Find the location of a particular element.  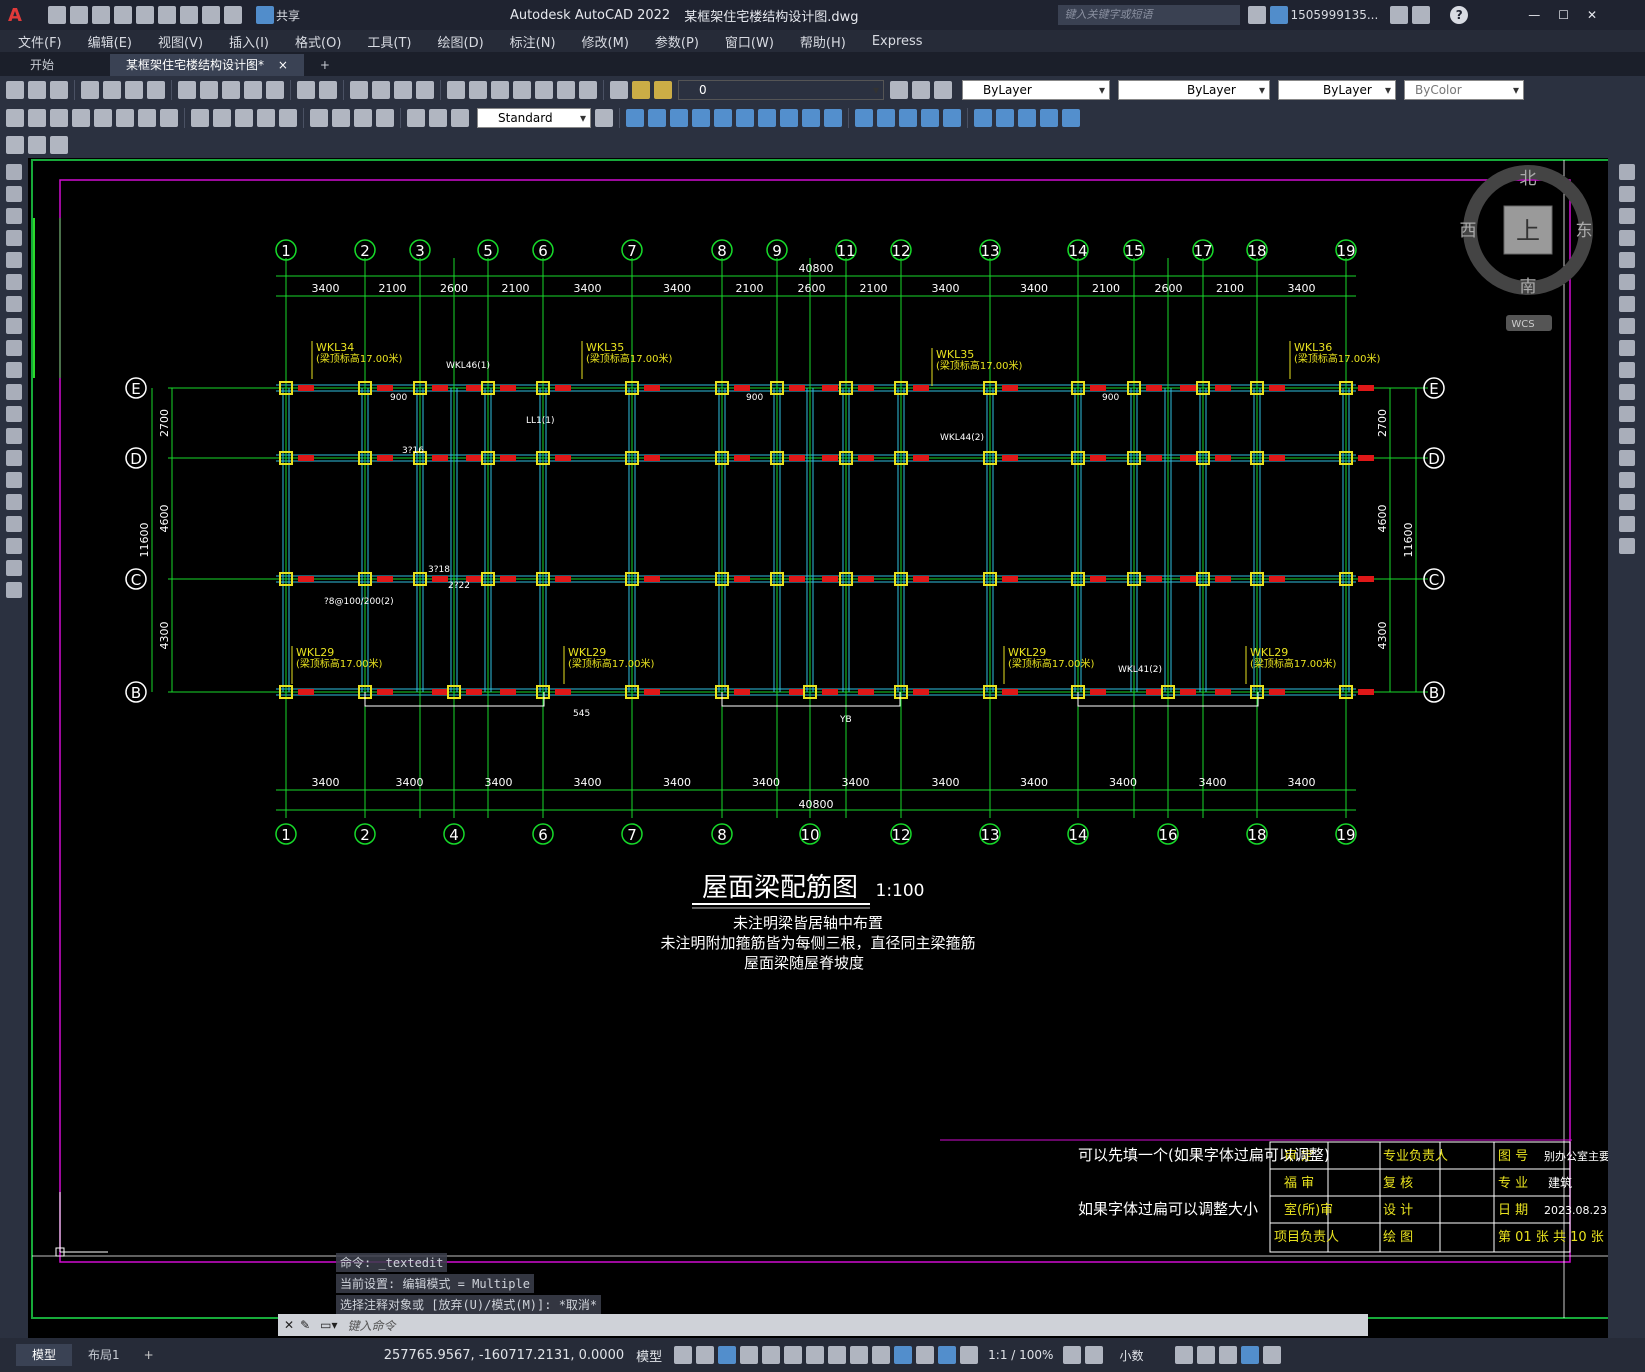

ucs-world-icon is located at coordinates (1005, 118).